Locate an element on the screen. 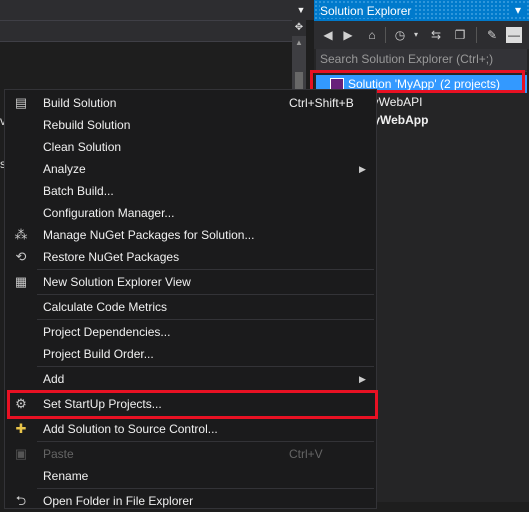 Image resolution: width=529 pixels, height=512 pixels. menu-item-add: Add ▶ is located at coordinates (190, 379).